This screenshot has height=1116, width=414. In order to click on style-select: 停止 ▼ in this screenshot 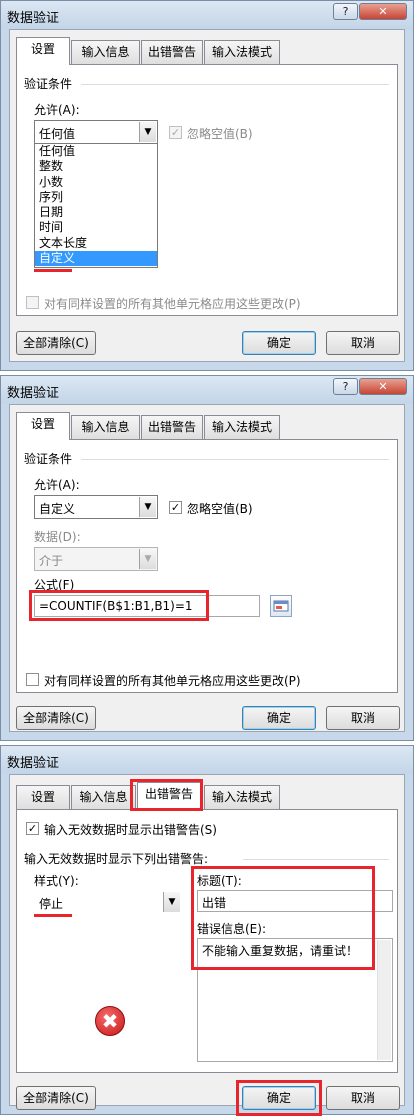, I will do `click(108, 902)`.